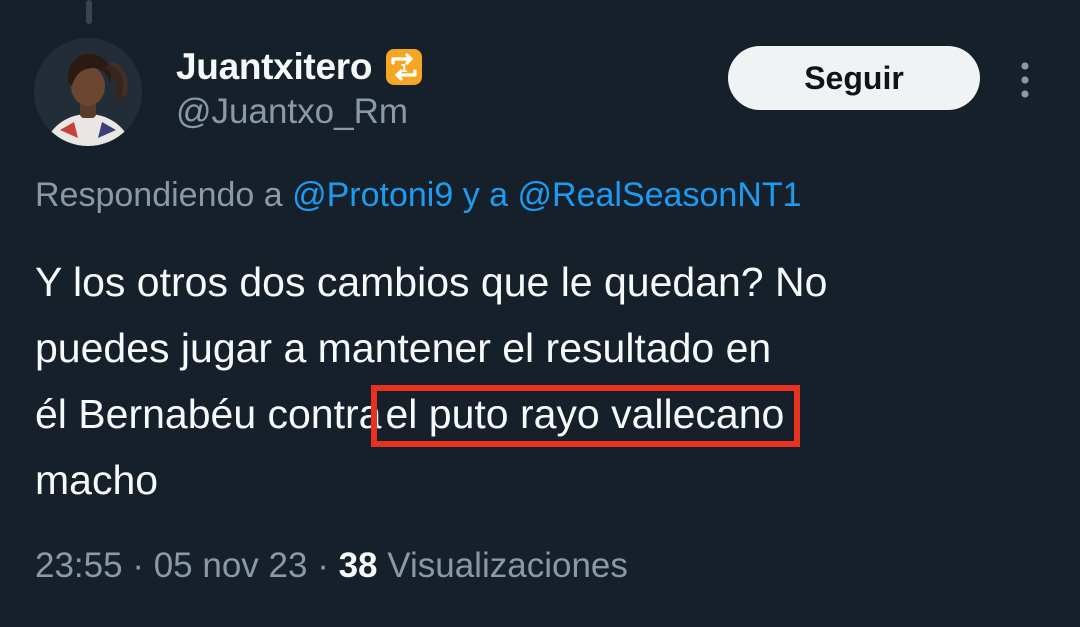 This screenshot has height=627, width=1080. What do you see at coordinates (403, 348) in the screenshot?
I see `tweet-text-line: puedes jugar a mantener el resultado en` at bounding box center [403, 348].